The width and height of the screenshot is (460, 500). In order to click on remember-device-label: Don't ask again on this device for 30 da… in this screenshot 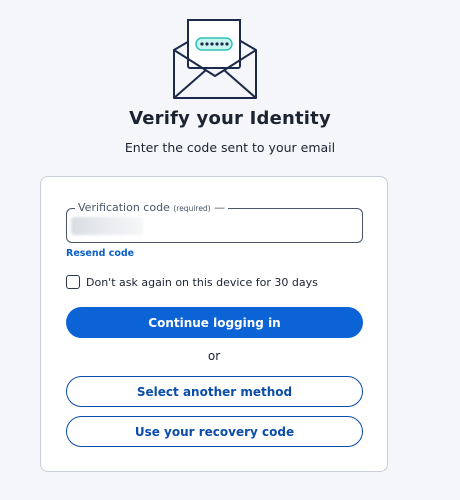, I will do `click(202, 282)`.